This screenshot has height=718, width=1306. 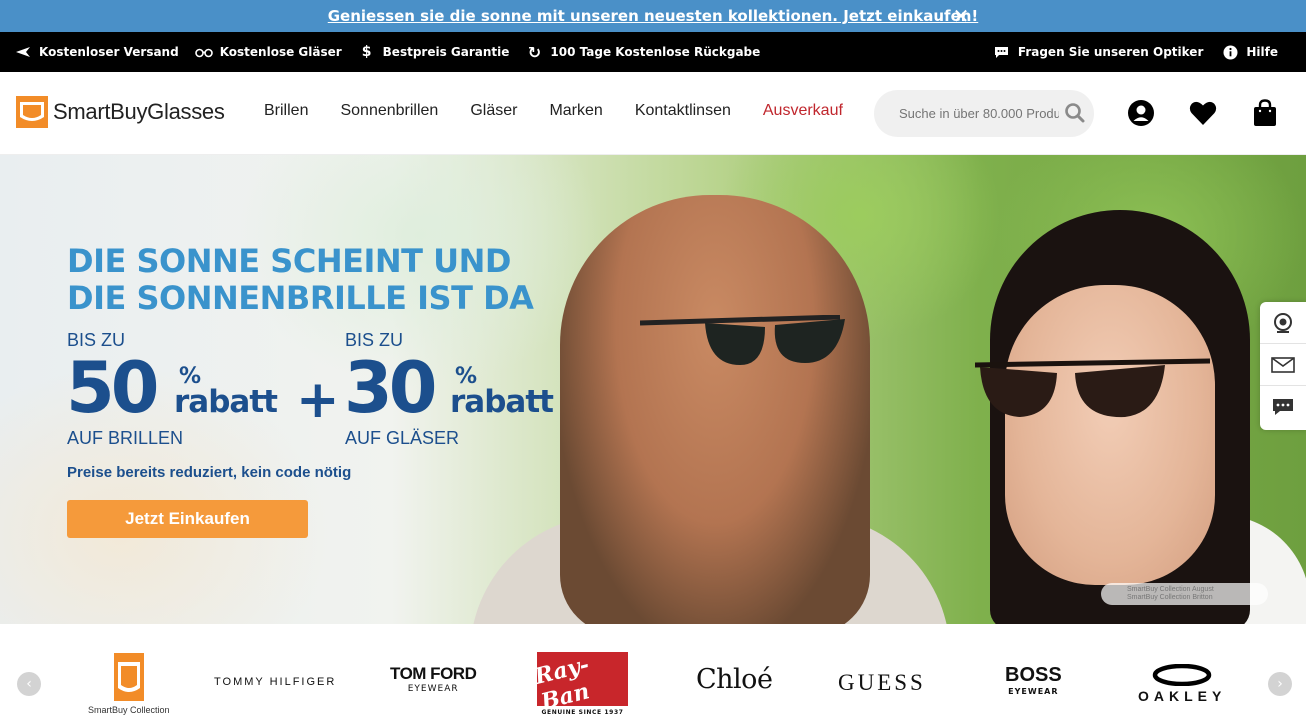 What do you see at coordinates (318, 400) in the screenshot?
I see `offer-plus: +` at bounding box center [318, 400].